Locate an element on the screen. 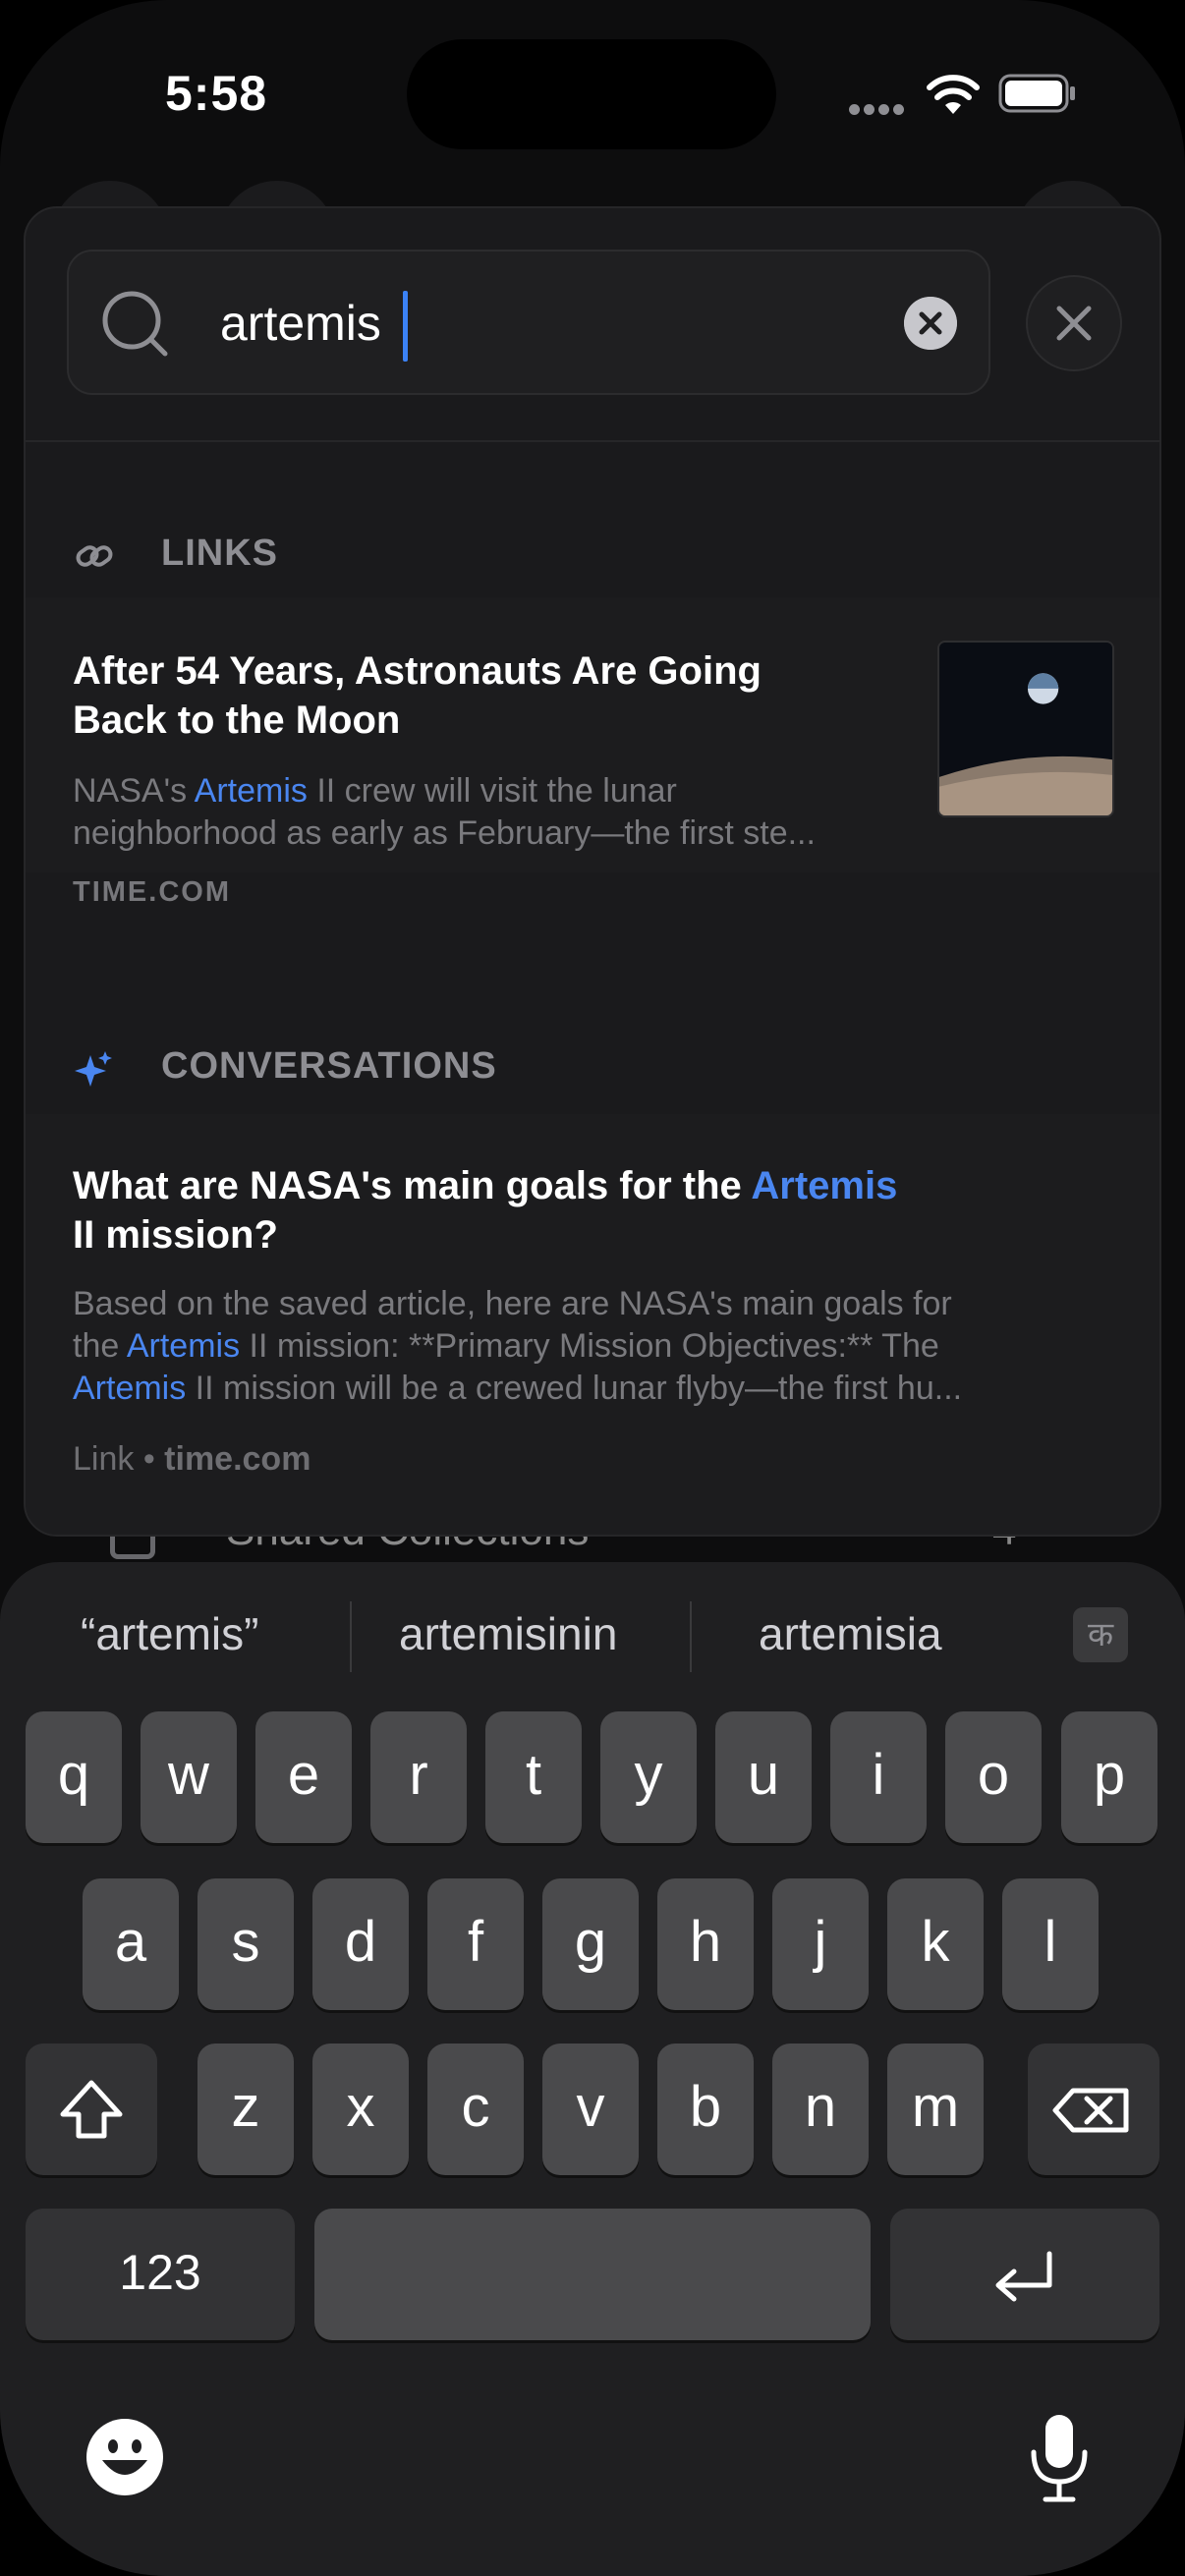  wifi-icon is located at coordinates (954, 94).